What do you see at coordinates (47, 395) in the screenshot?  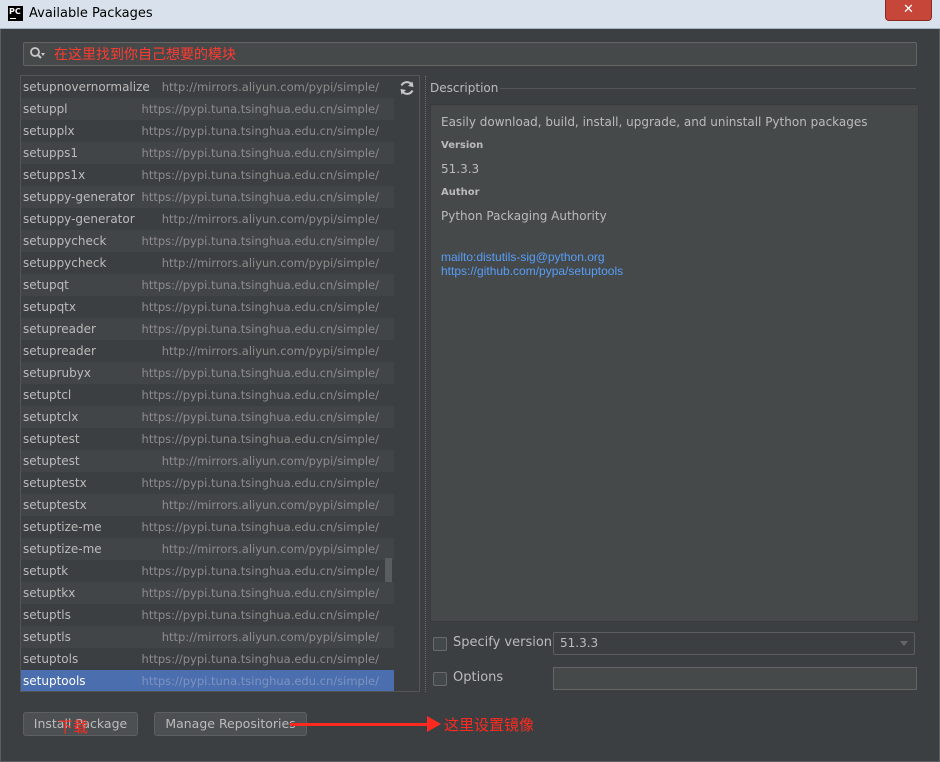 I see `package-name: setuptcl` at bounding box center [47, 395].